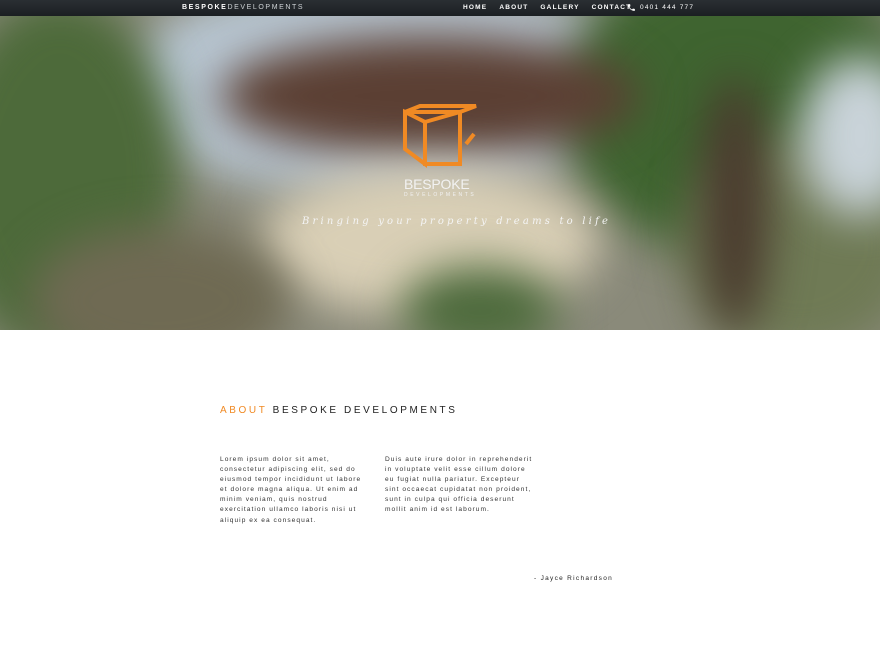  Describe the element at coordinates (244, 410) in the screenshot. I see `about-heading-accent: ABOUT` at that location.